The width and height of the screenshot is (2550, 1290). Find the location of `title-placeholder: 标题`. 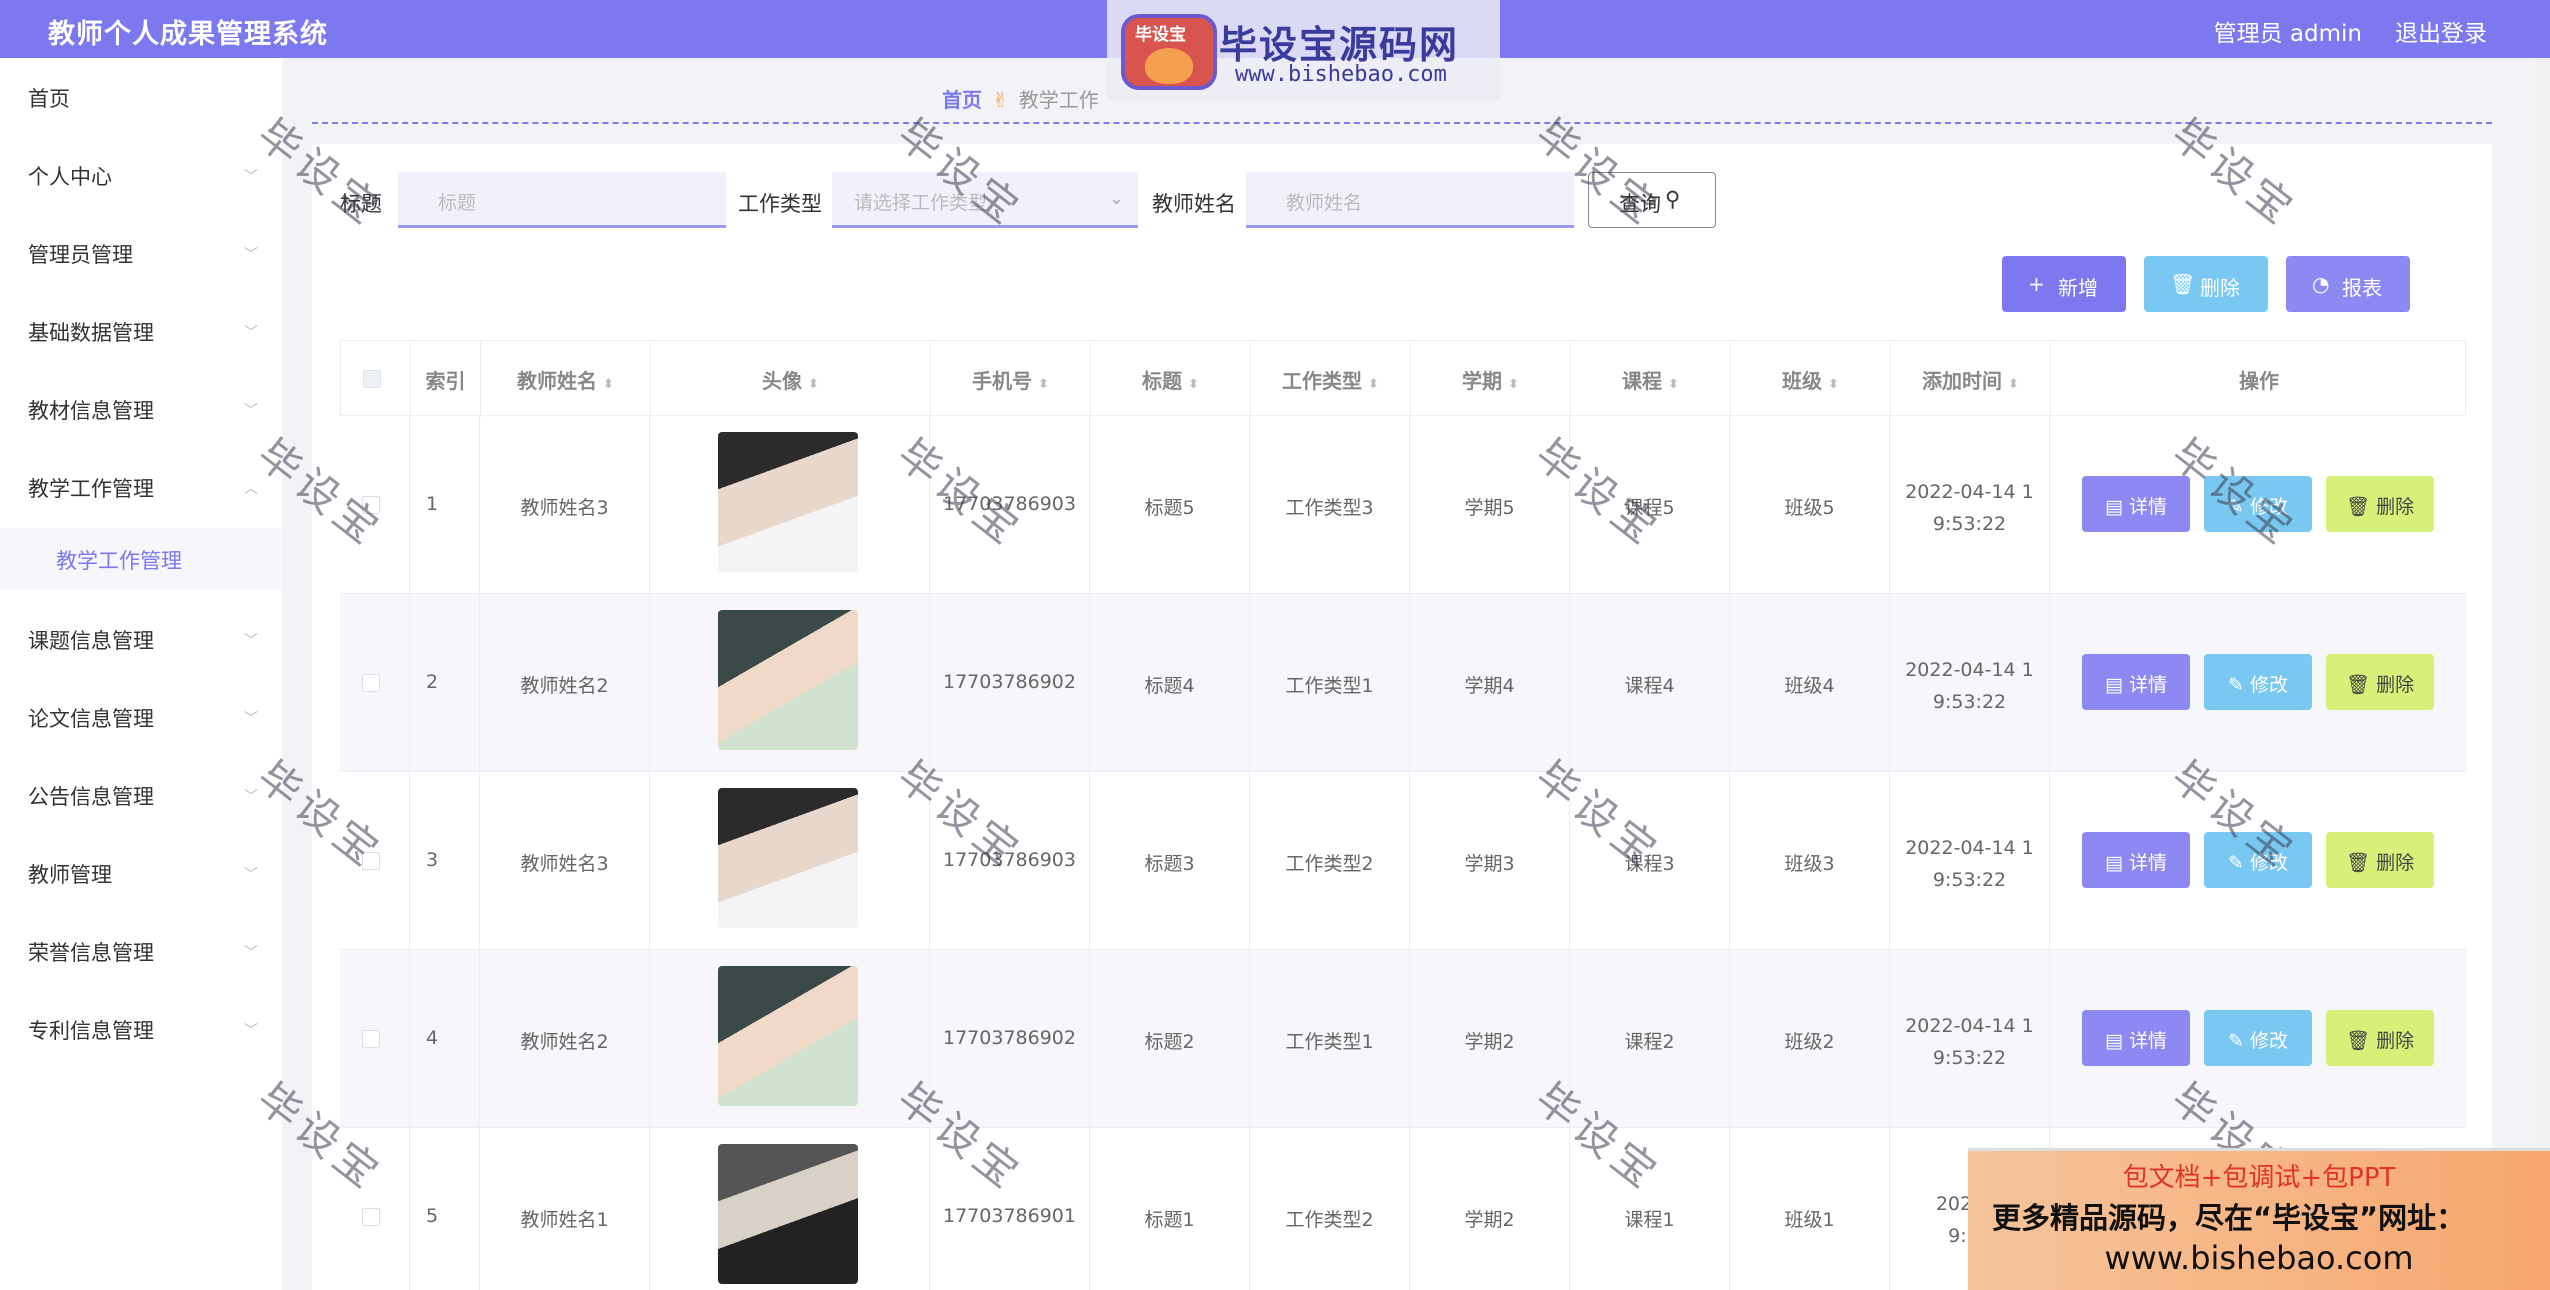

title-placeholder: 标题 is located at coordinates (457, 203).